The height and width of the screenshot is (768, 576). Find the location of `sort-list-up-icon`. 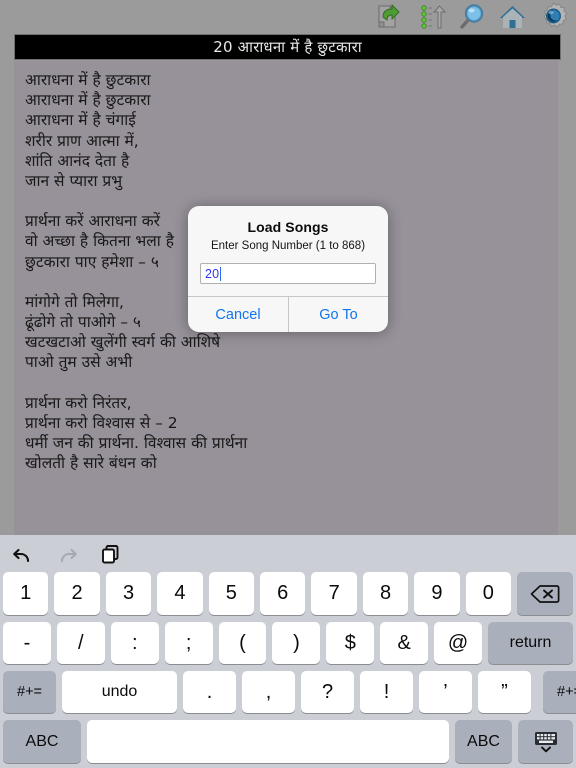

sort-list-up-icon is located at coordinates (430, 17).